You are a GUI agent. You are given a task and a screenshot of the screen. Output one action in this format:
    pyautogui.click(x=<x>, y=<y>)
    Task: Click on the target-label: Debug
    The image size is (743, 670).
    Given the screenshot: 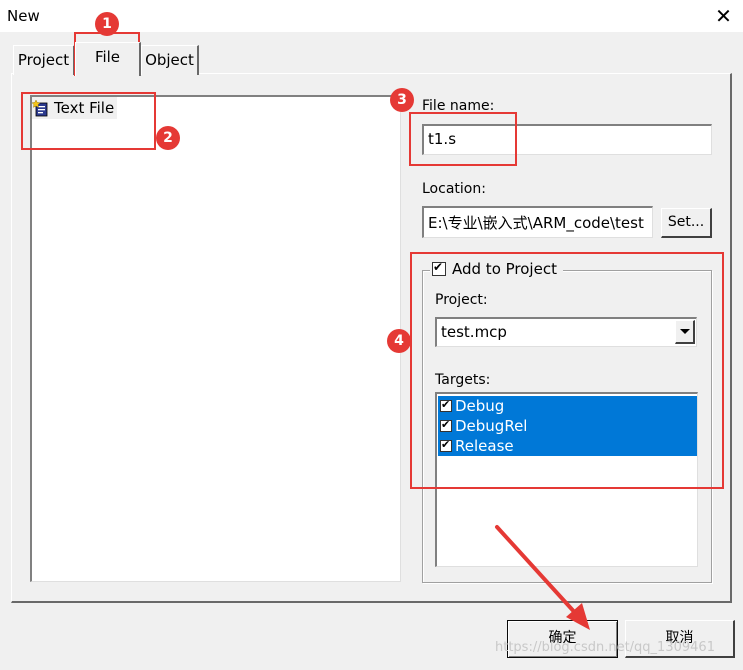 What is the action you would take?
    pyautogui.click(x=480, y=406)
    